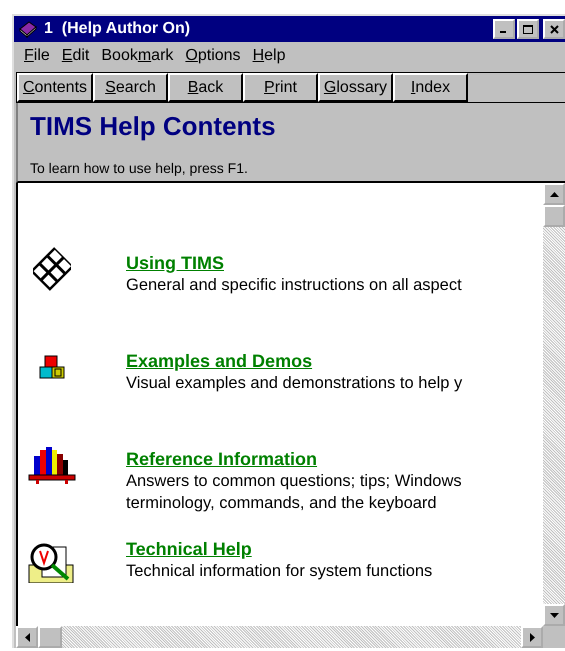 The image size is (565, 651). What do you see at coordinates (205, 87) in the screenshot?
I see `toolbar-button: Back` at bounding box center [205, 87].